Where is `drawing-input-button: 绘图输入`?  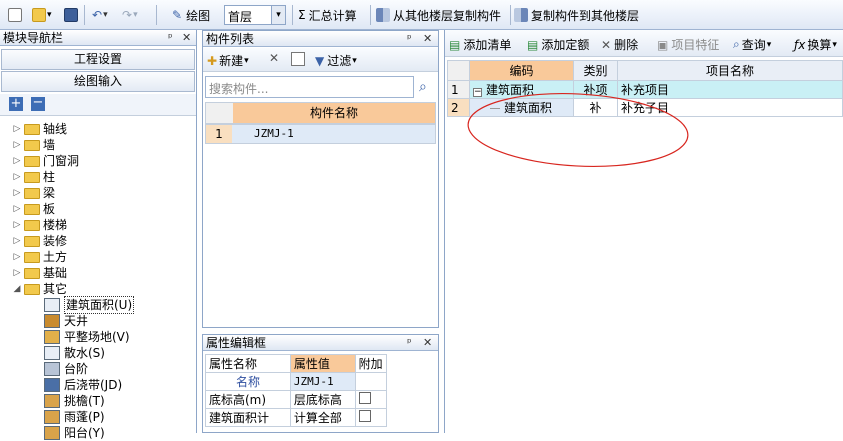 drawing-input-button: 绘图输入 is located at coordinates (98, 81).